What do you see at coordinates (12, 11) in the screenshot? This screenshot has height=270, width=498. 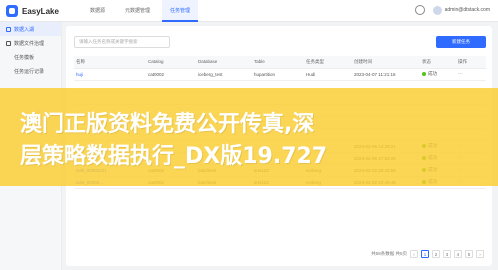 I see `logo-icon` at bounding box center [12, 11].